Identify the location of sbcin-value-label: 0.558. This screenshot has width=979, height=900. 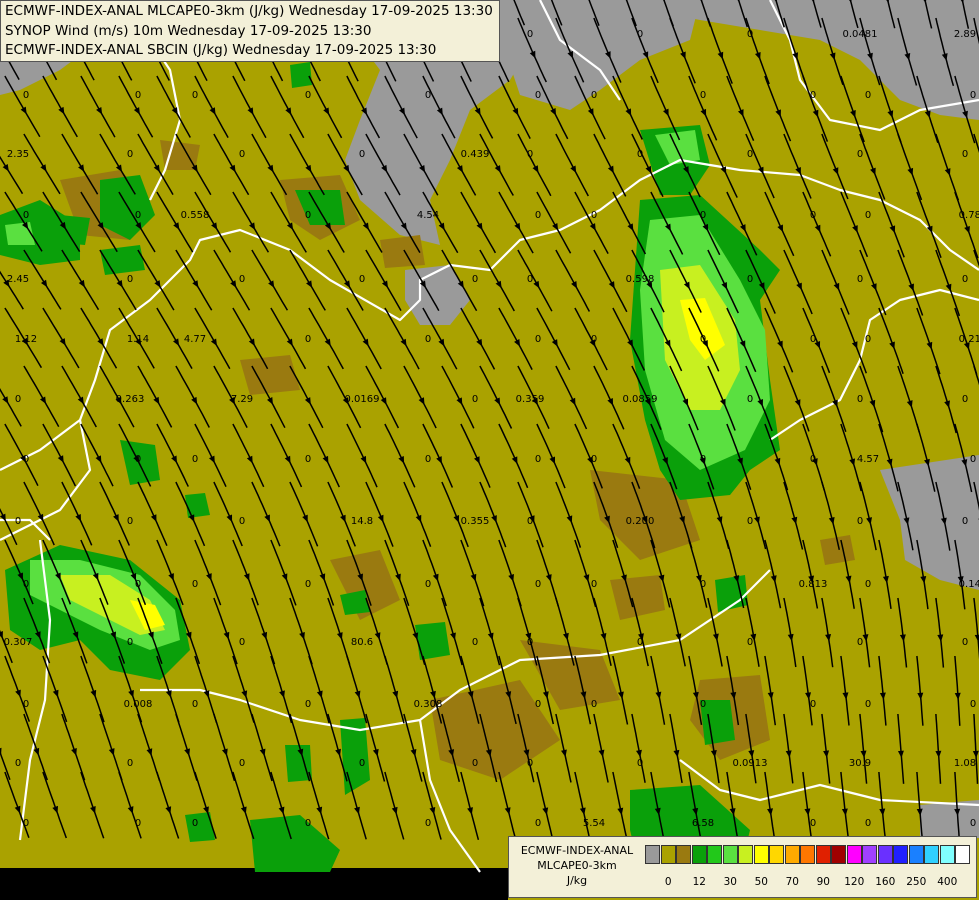
(195, 215).